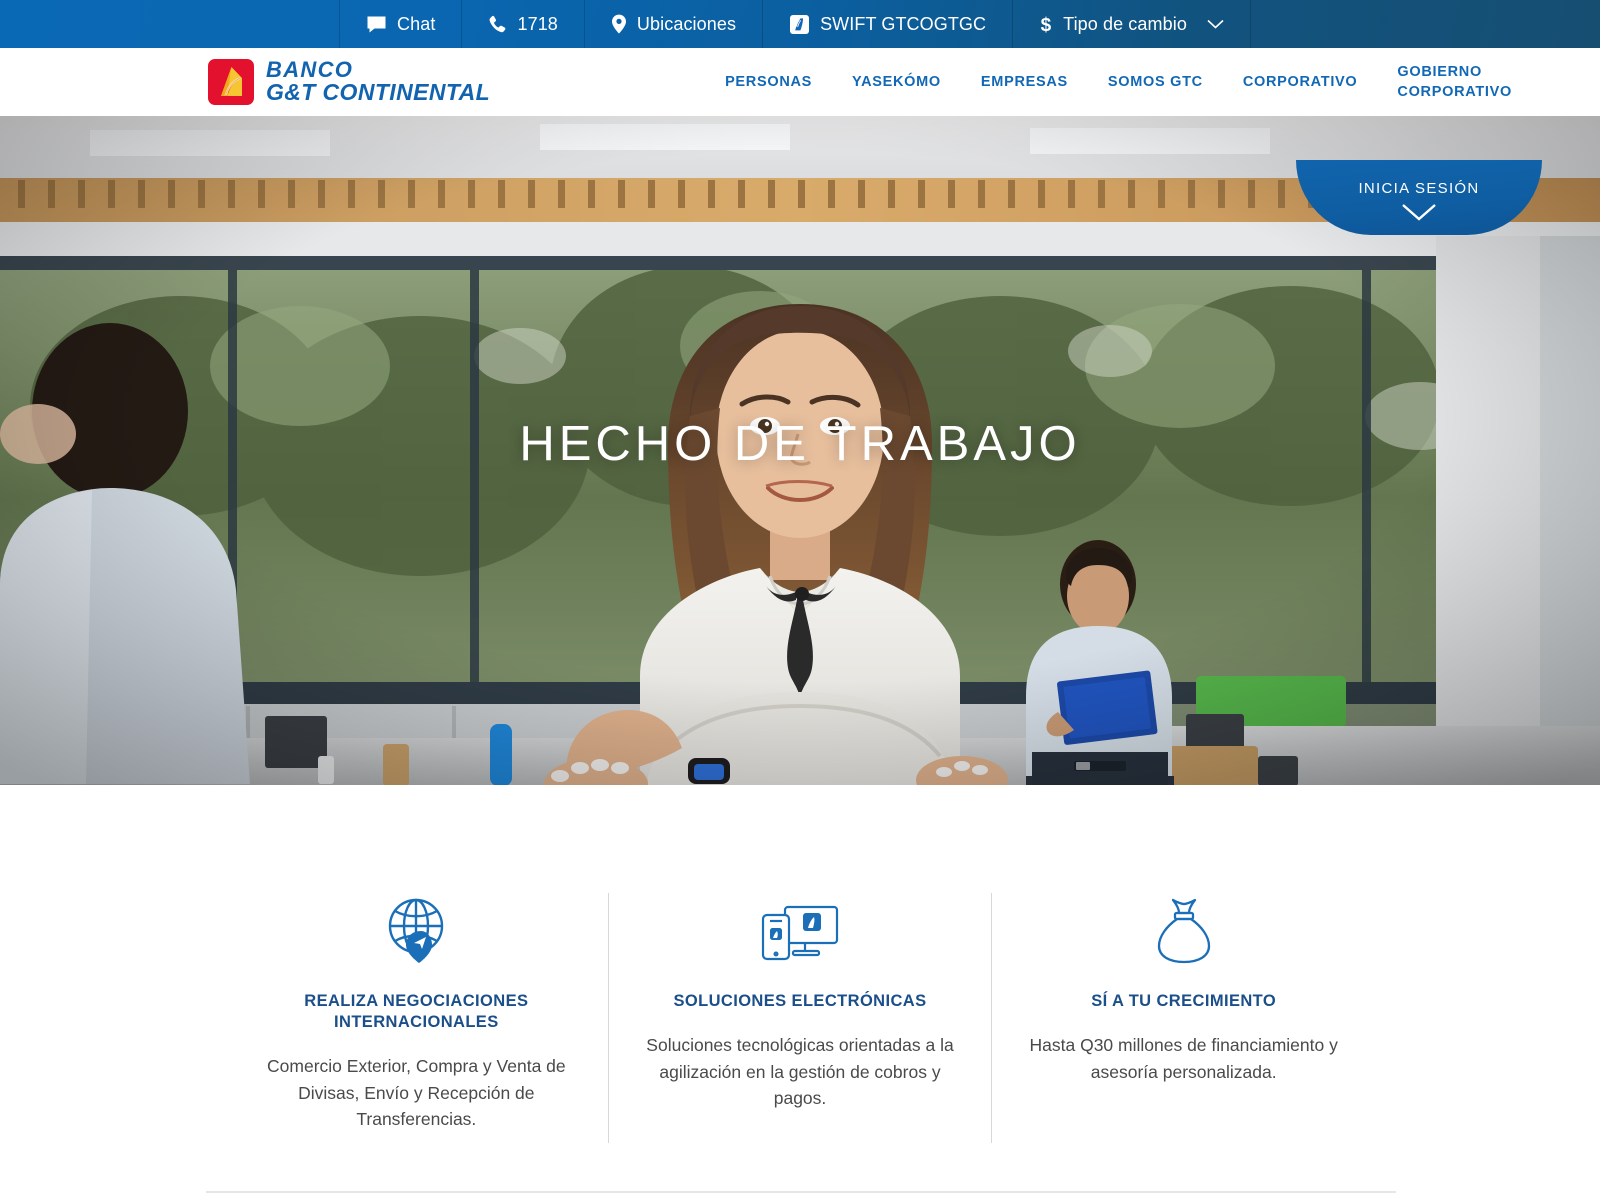  What do you see at coordinates (1183, 929) in the screenshot?
I see `money-bag-icon` at bounding box center [1183, 929].